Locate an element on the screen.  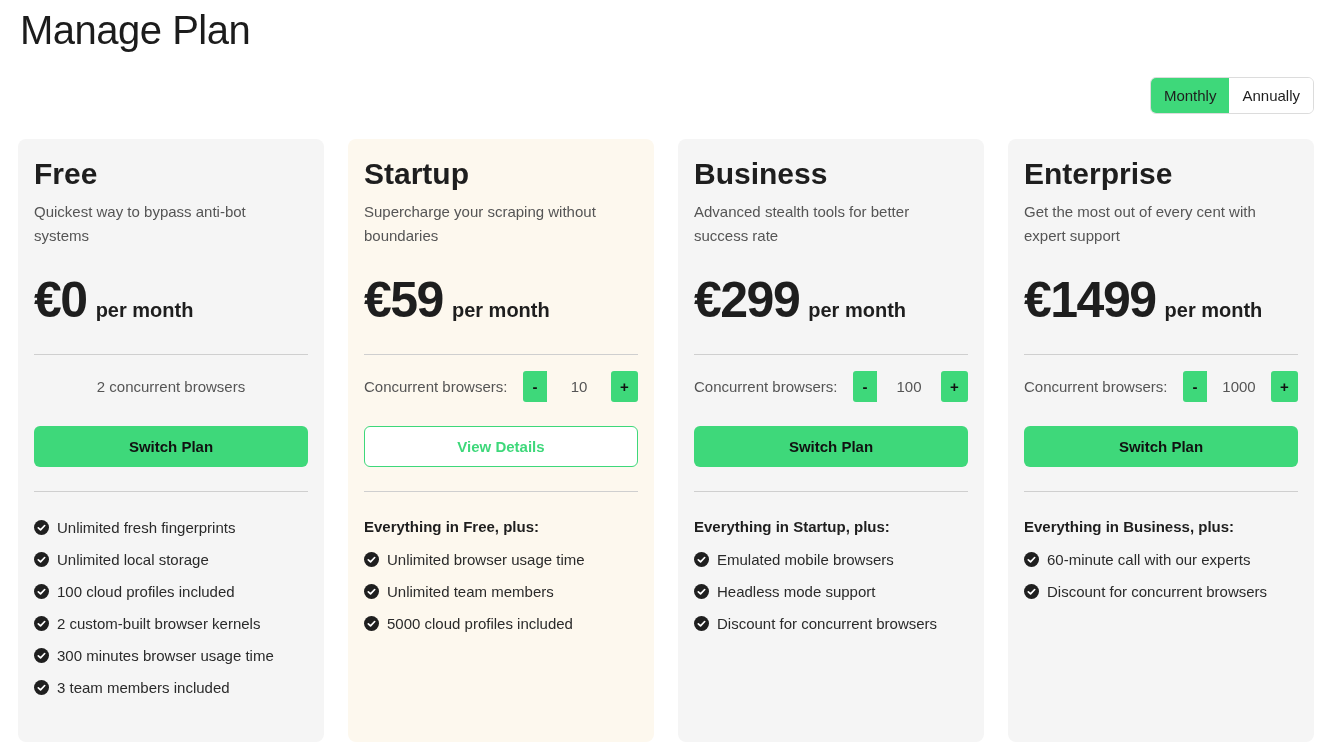
plan-price: €59 is located at coordinates (403, 300).